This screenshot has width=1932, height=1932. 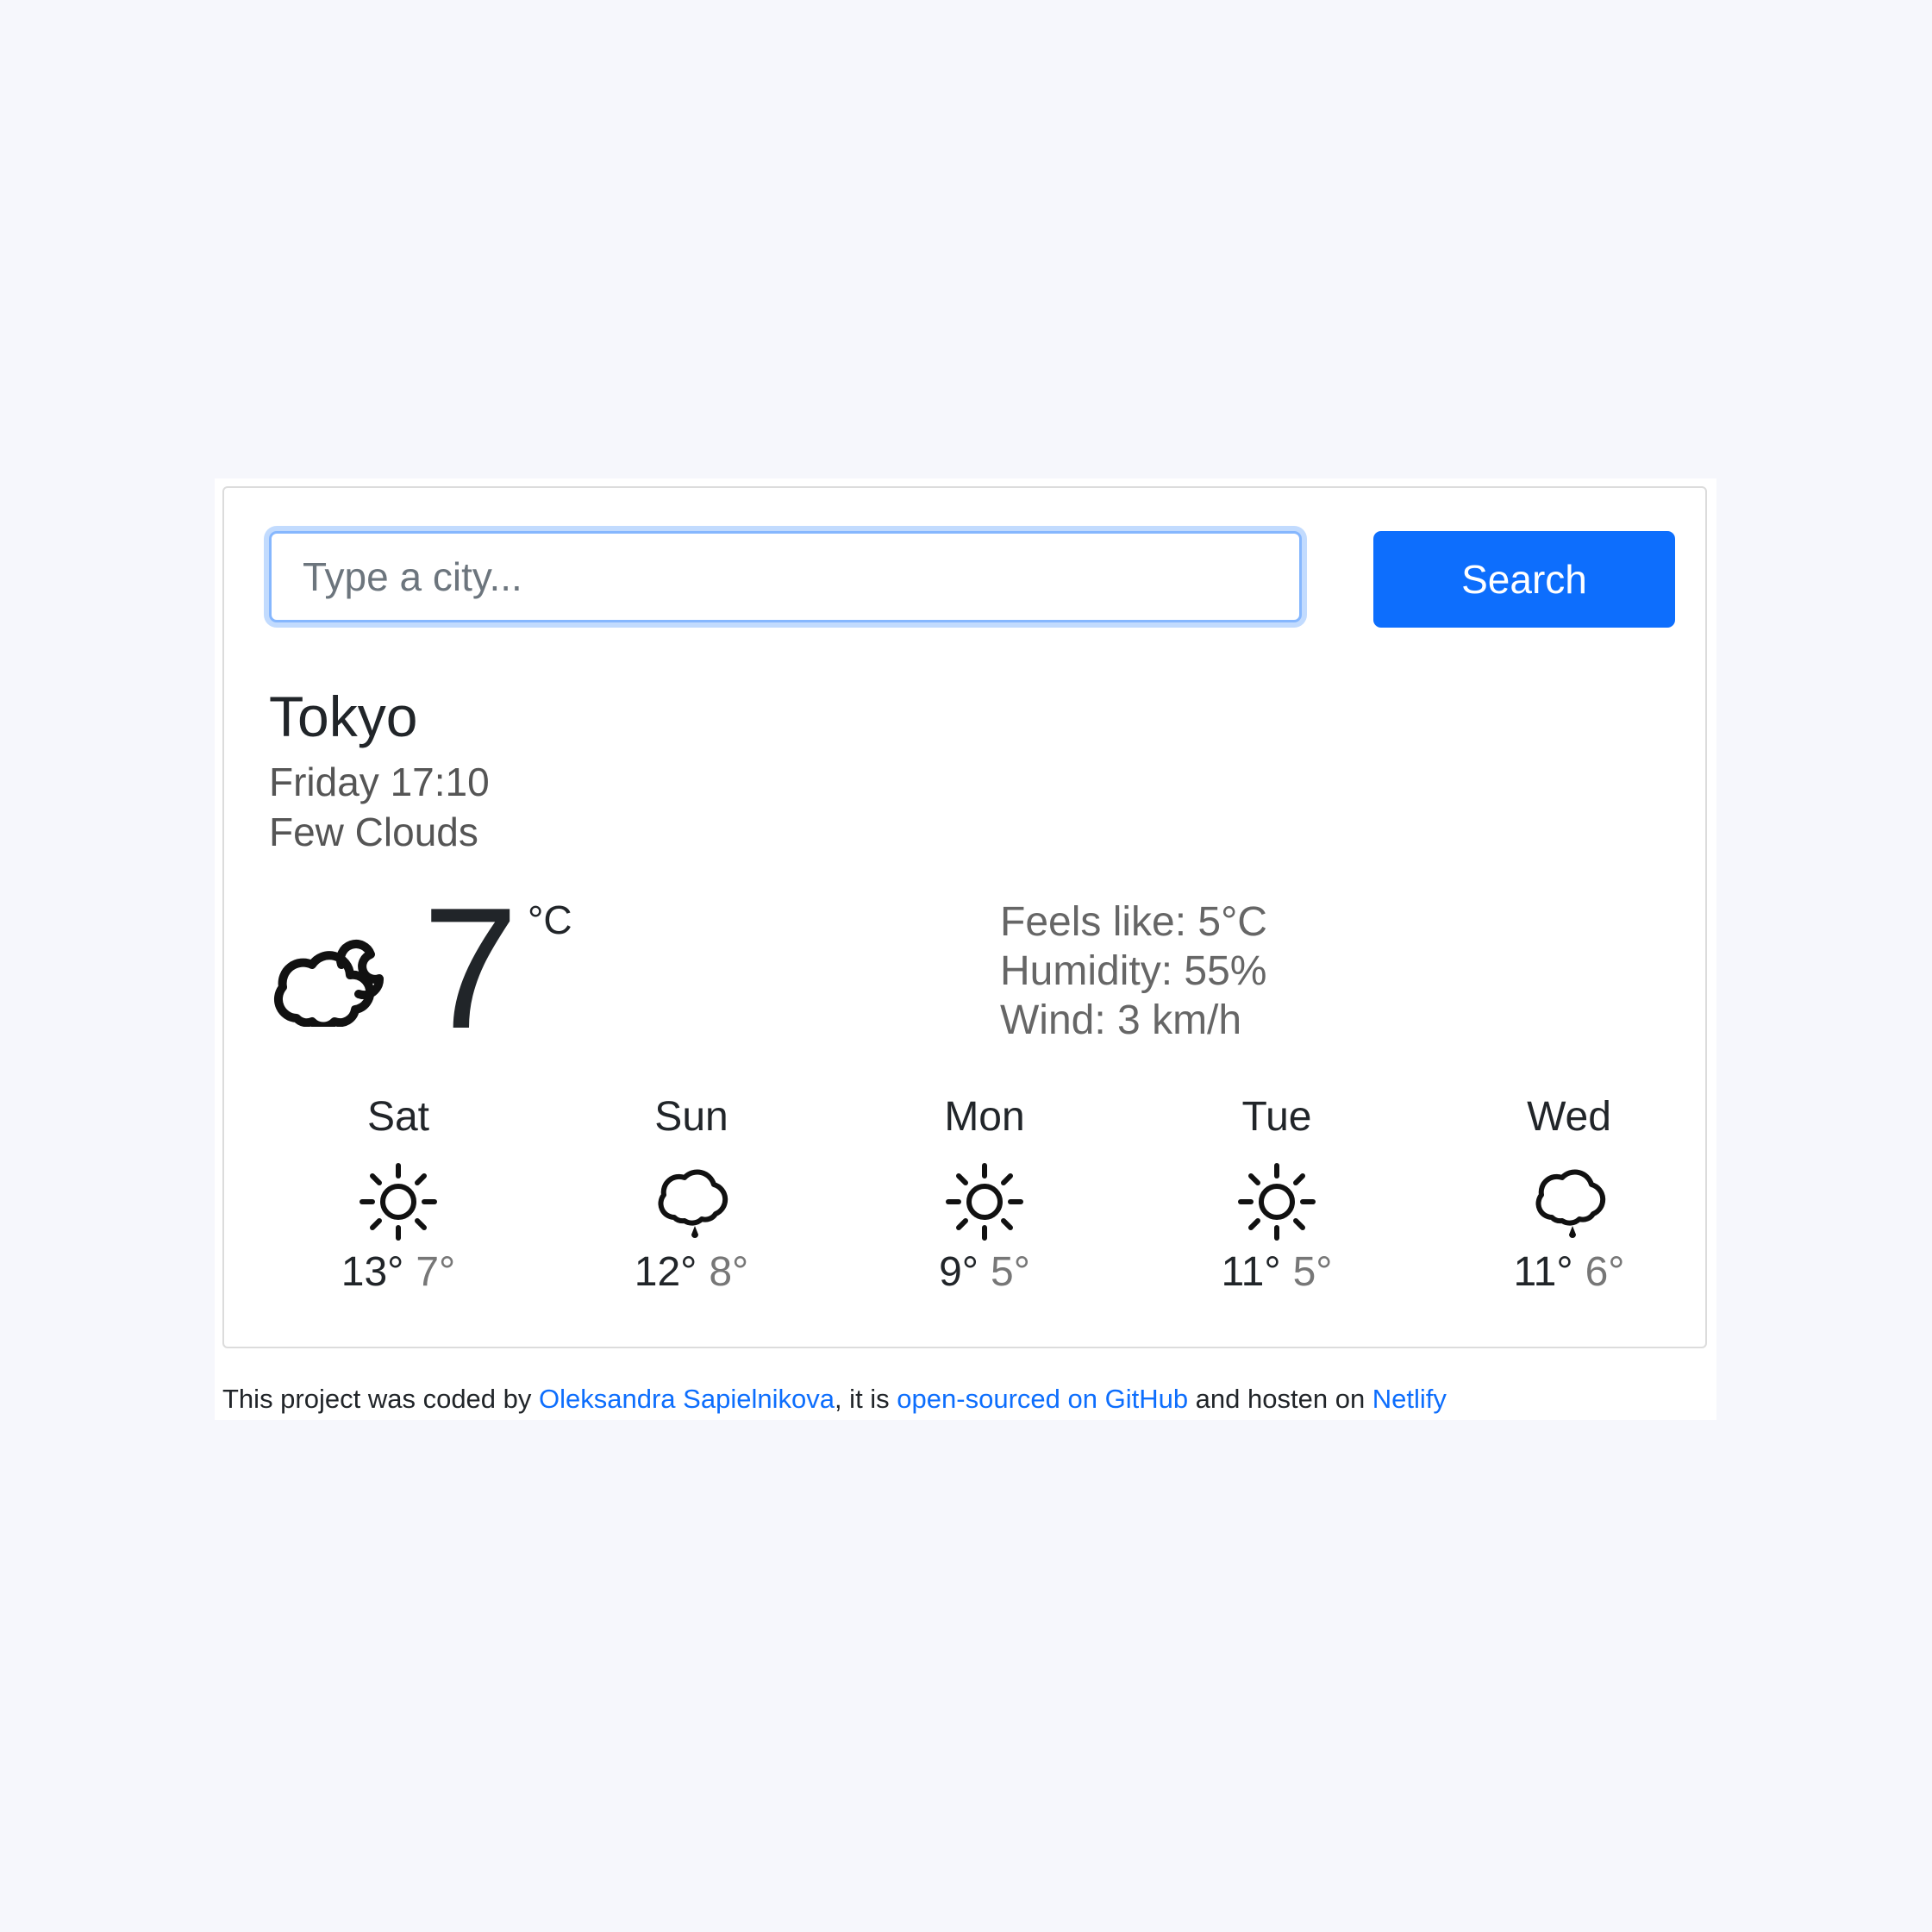 What do you see at coordinates (1042, 1399) in the screenshot?
I see `github-link: open-sourced on GitHub` at bounding box center [1042, 1399].